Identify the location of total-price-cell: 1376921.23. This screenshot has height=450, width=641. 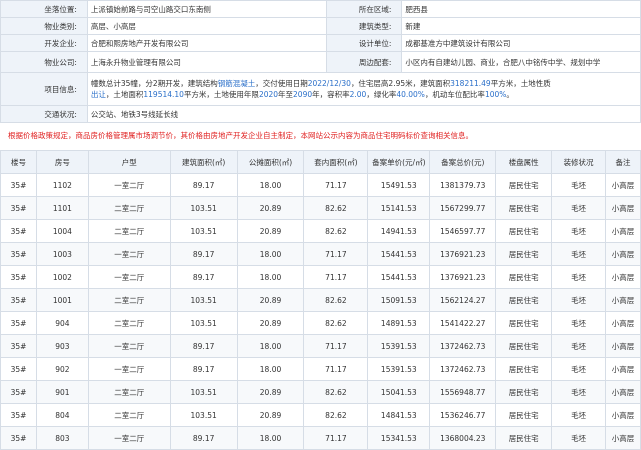
(463, 254).